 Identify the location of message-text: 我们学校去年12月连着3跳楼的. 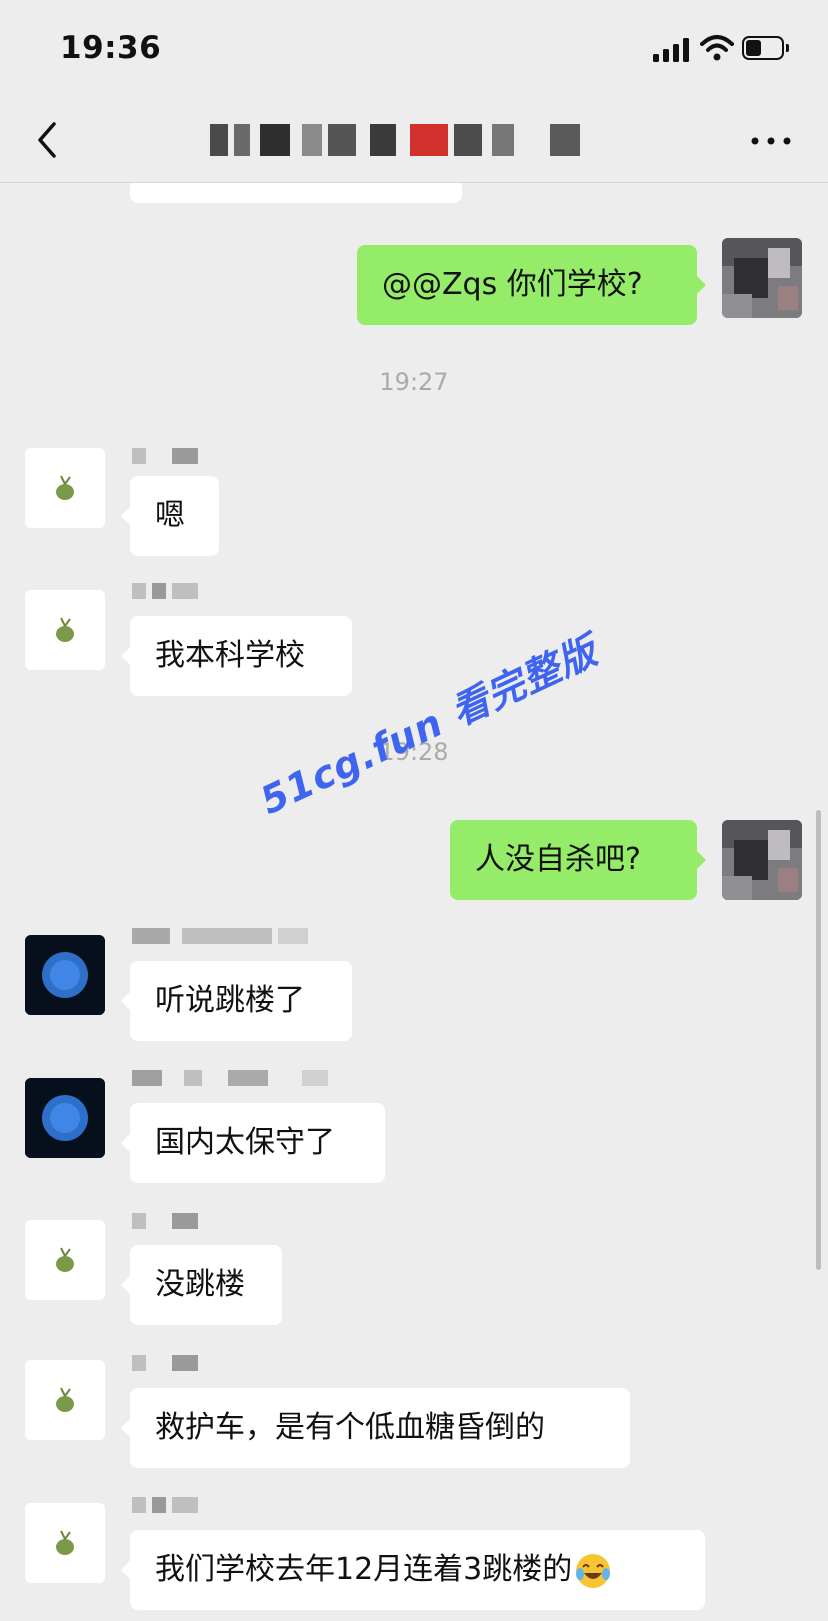
(364, 1569).